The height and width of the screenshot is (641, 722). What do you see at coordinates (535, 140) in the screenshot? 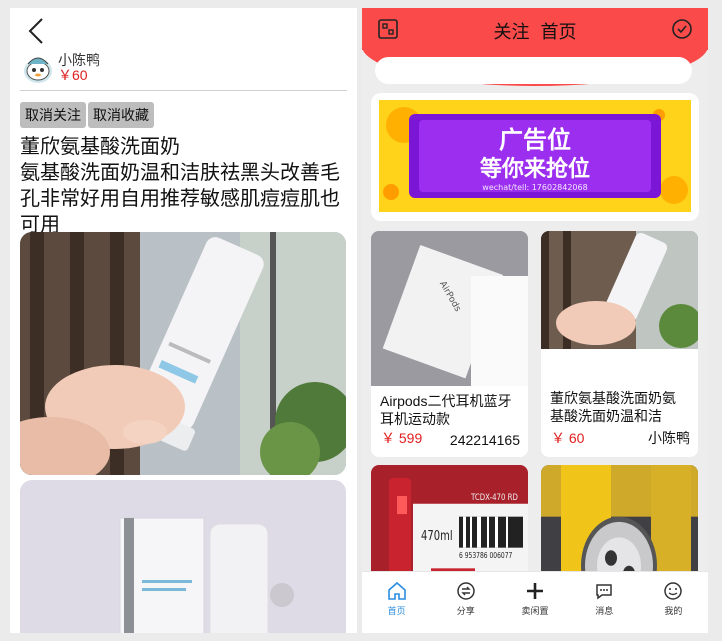
I see `banner-headline: 广告位` at bounding box center [535, 140].